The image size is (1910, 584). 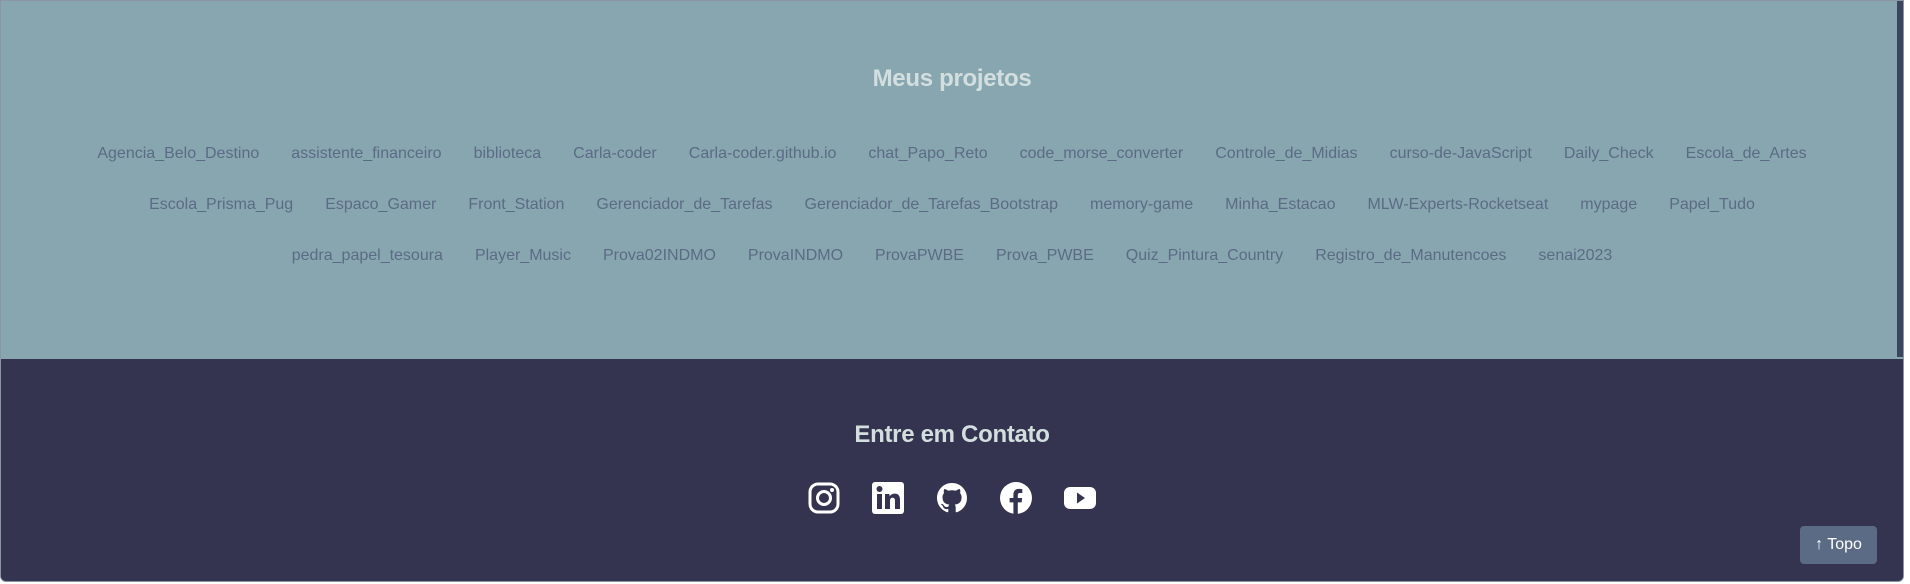 I want to click on linkedin-icon, so click(x=888, y=498).